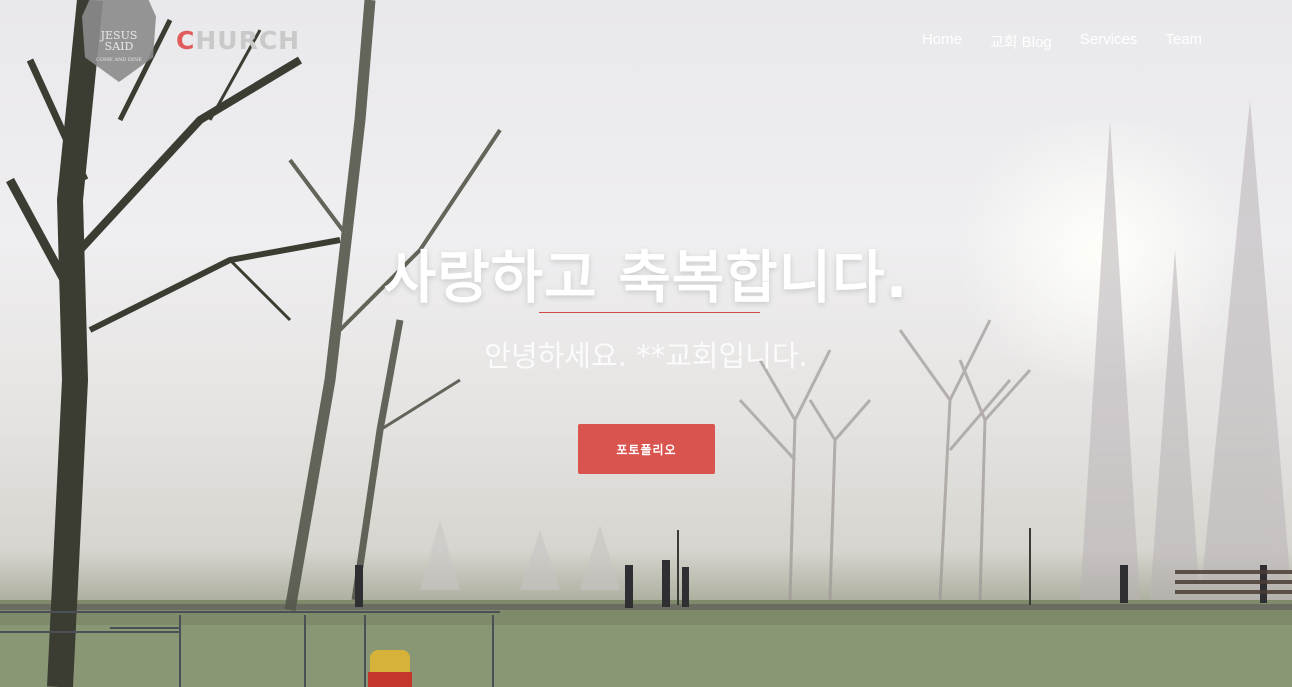 The image size is (1292, 687). What do you see at coordinates (1183, 41) in the screenshot?
I see `nav-team: Team` at bounding box center [1183, 41].